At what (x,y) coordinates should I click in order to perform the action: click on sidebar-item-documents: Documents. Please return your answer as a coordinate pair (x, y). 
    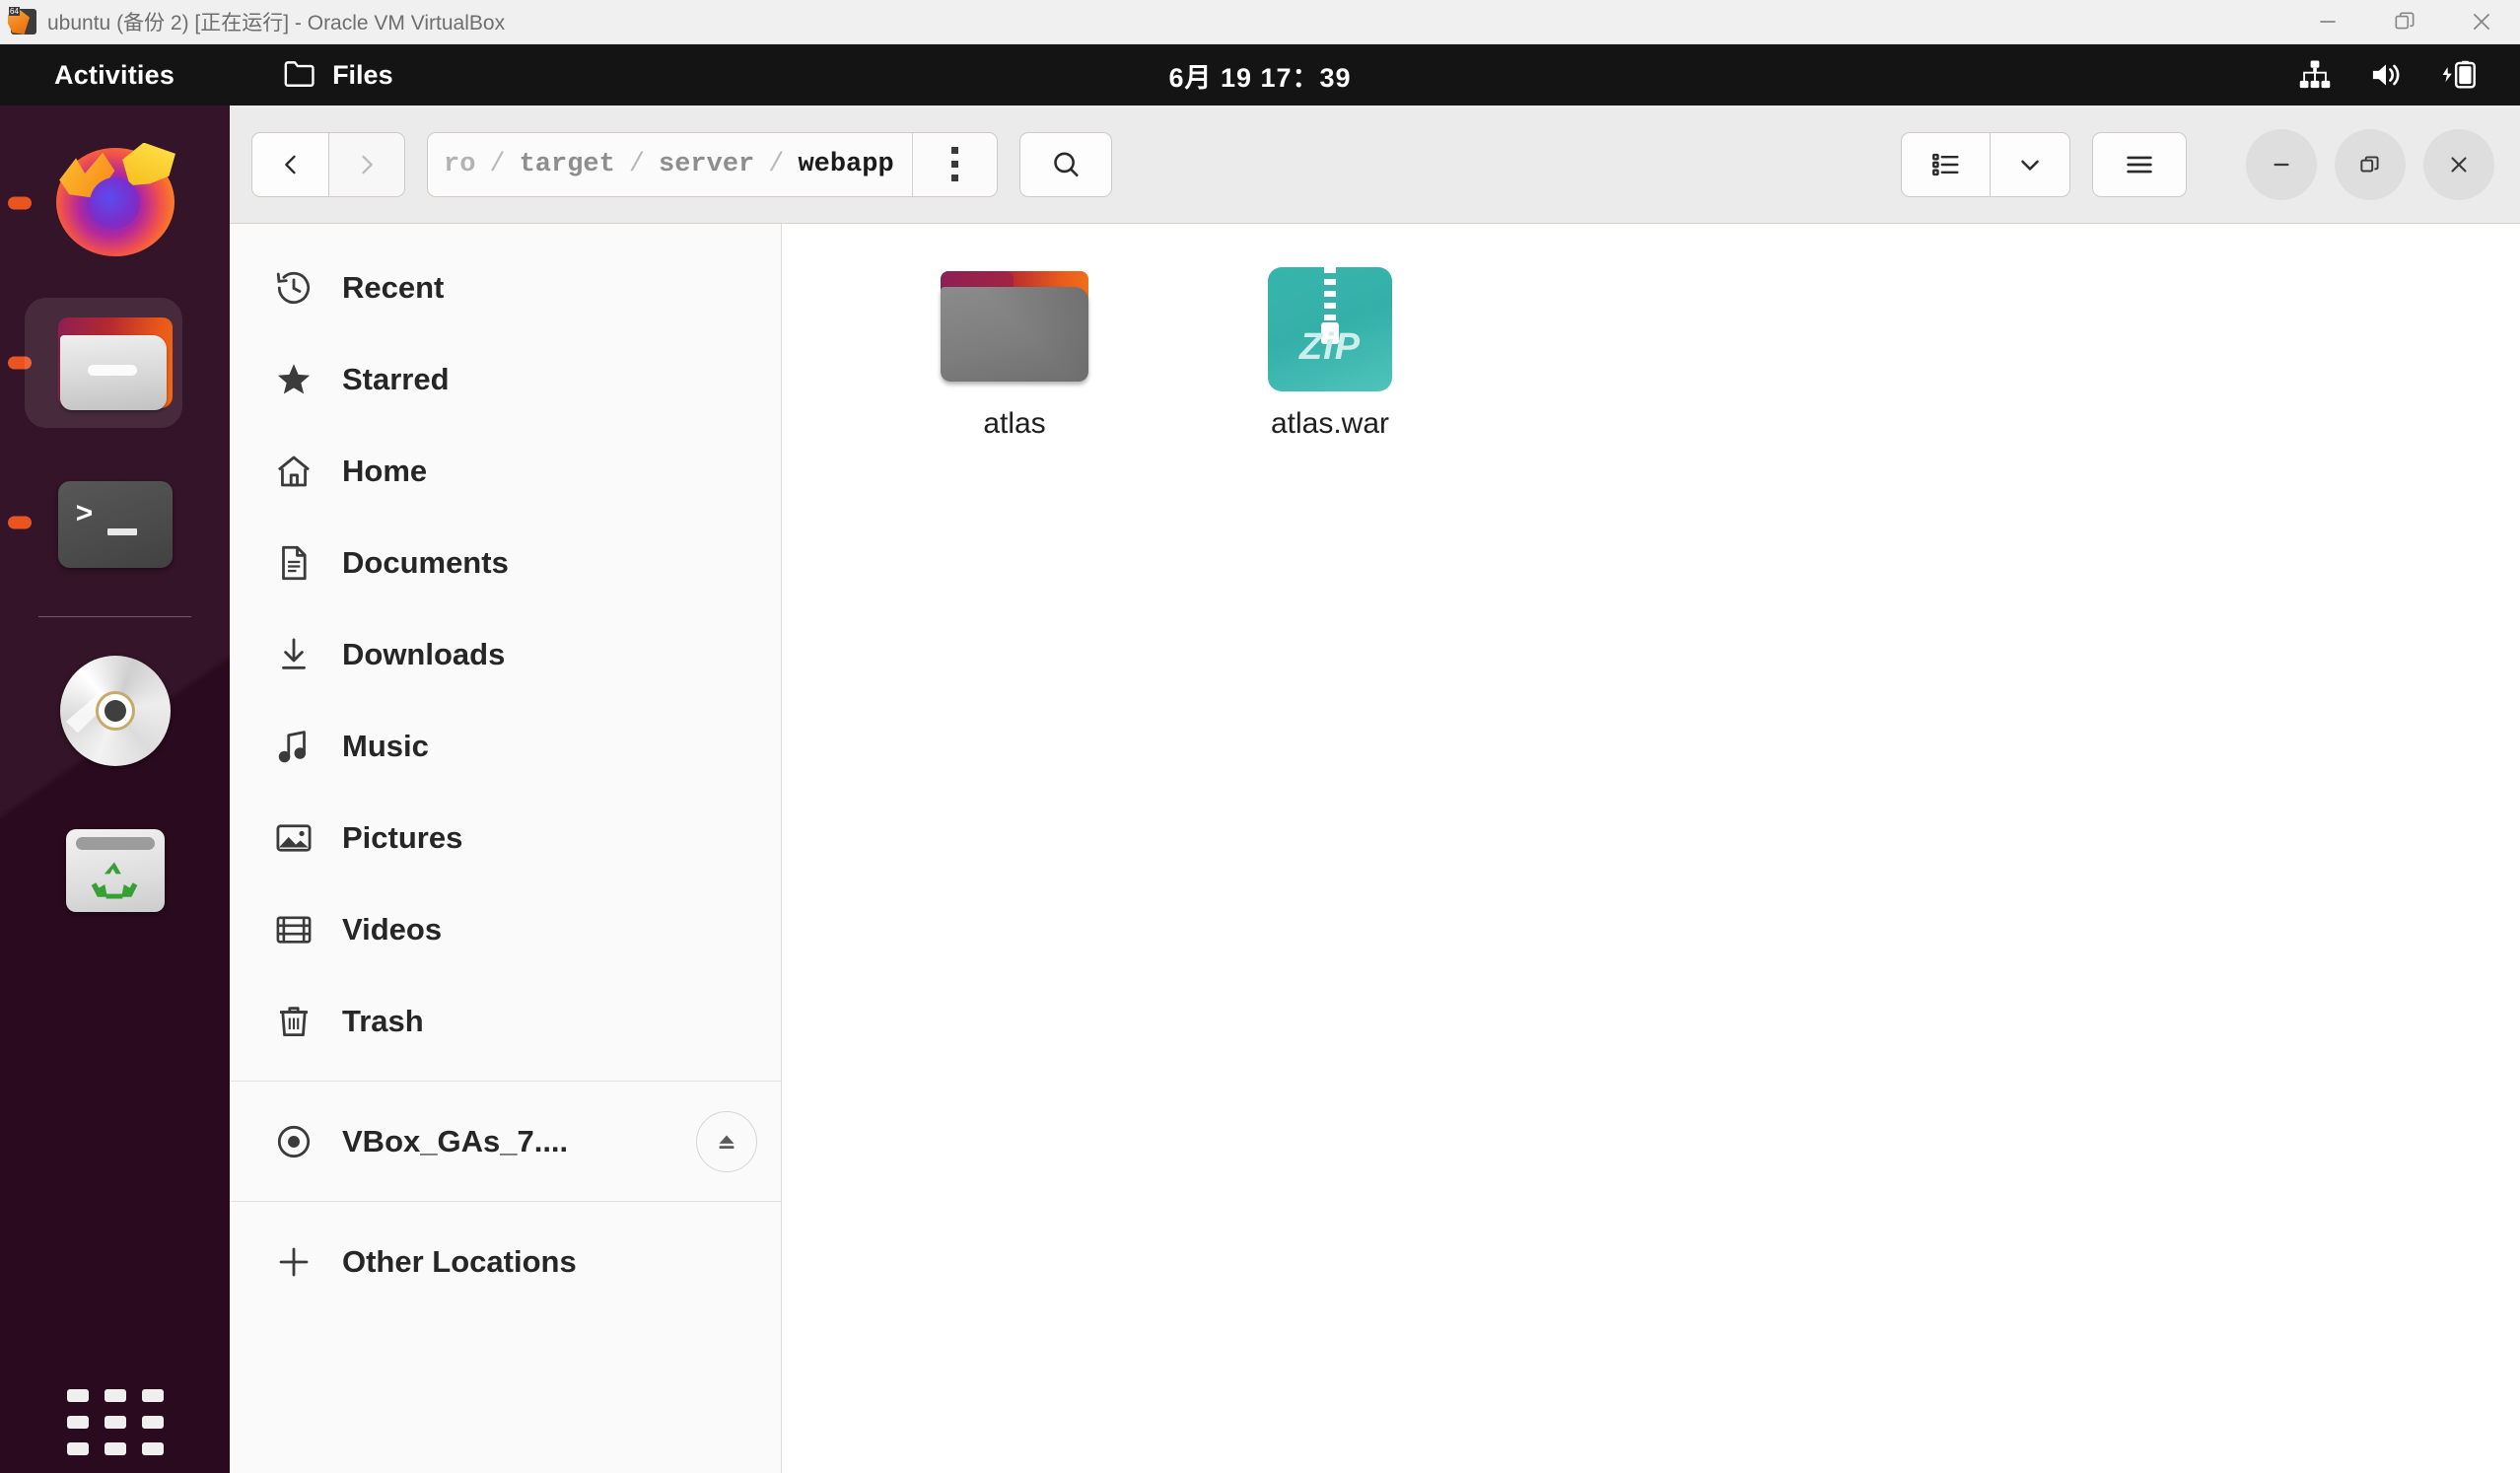
    Looking at the image, I should click on (505, 562).